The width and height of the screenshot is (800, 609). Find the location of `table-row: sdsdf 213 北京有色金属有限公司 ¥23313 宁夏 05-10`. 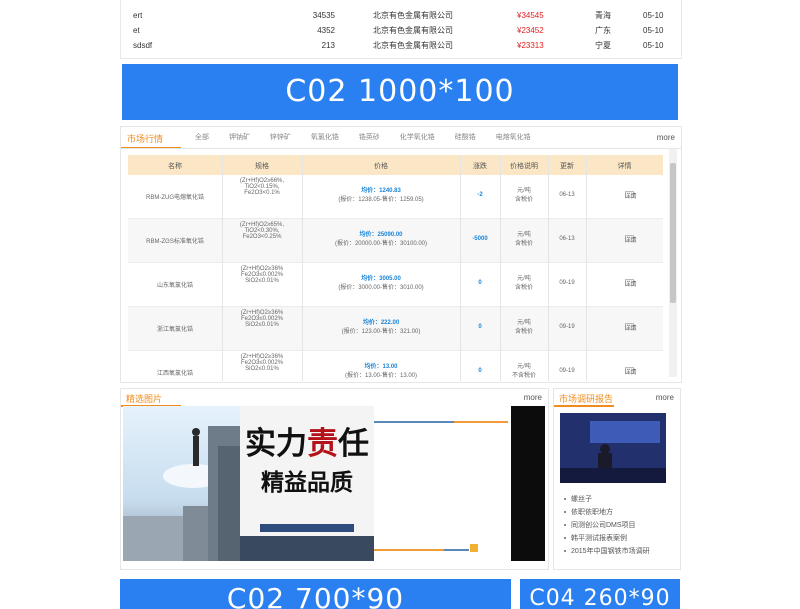

table-row: sdsdf 213 北京有色金属有限公司 ¥23313 宁夏 05-10 is located at coordinates (401, 45).